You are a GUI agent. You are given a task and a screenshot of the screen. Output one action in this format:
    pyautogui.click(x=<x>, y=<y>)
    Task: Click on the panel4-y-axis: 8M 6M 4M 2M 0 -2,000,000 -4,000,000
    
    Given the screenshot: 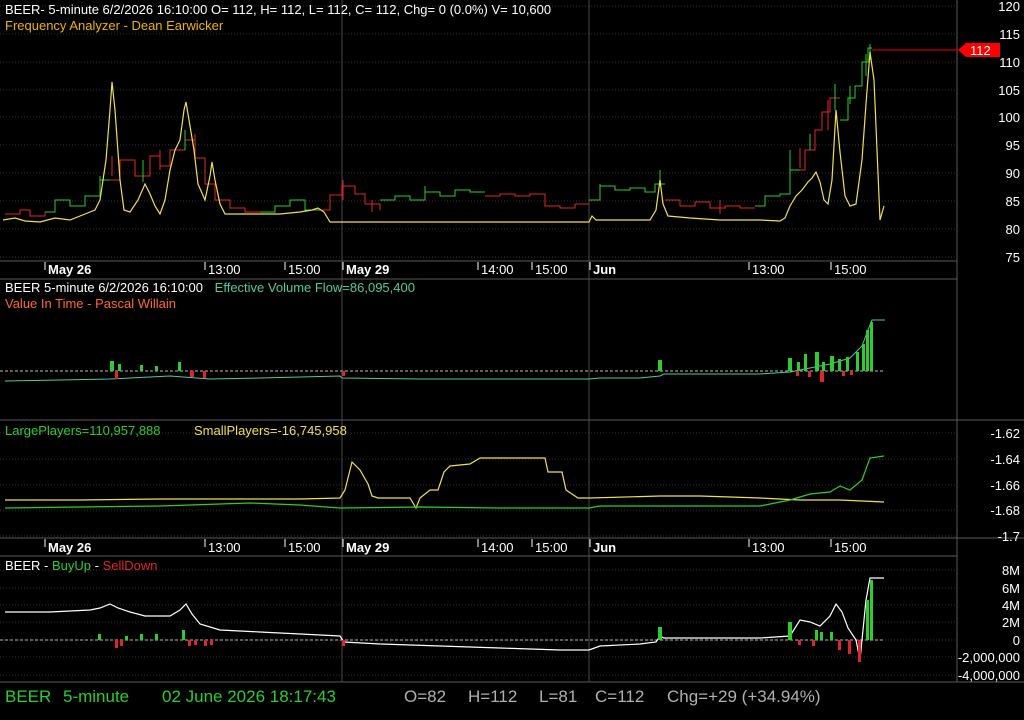 What is the action you would take?
    pyautogui.click(x=989, y=623)
    